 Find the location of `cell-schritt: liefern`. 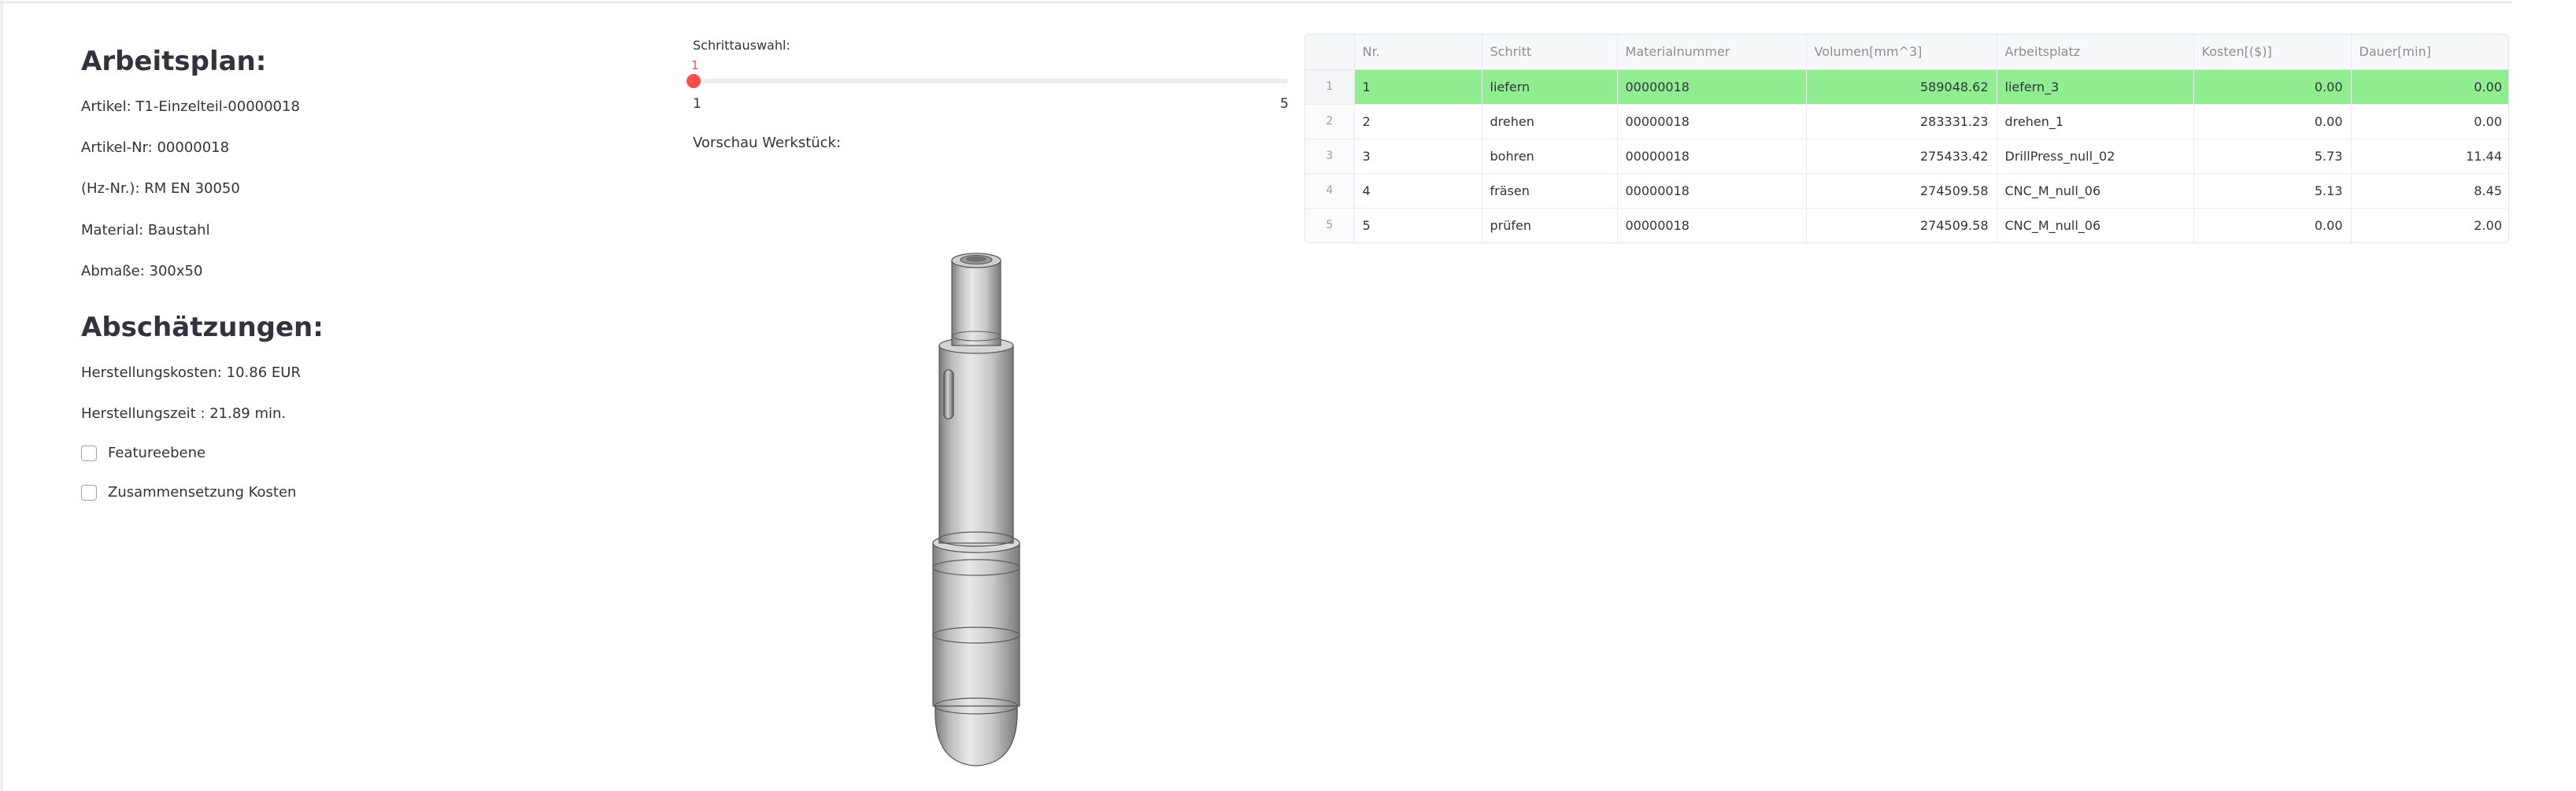

cell-schritt: liefern is located at coordinates (1550, 87).